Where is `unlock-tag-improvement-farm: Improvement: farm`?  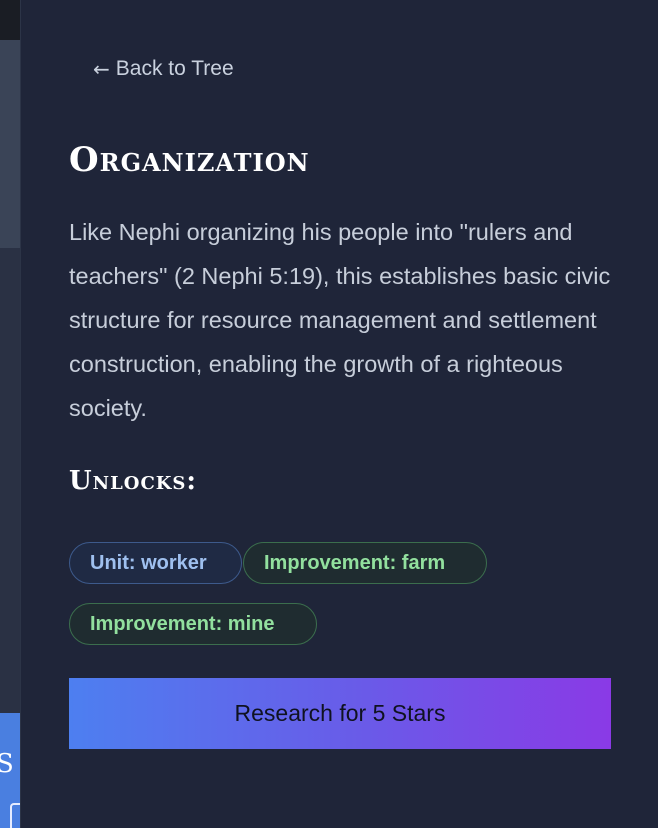
unlock-tag-improvement-farm: Improvement: farm is located at coordinates (365, 563).